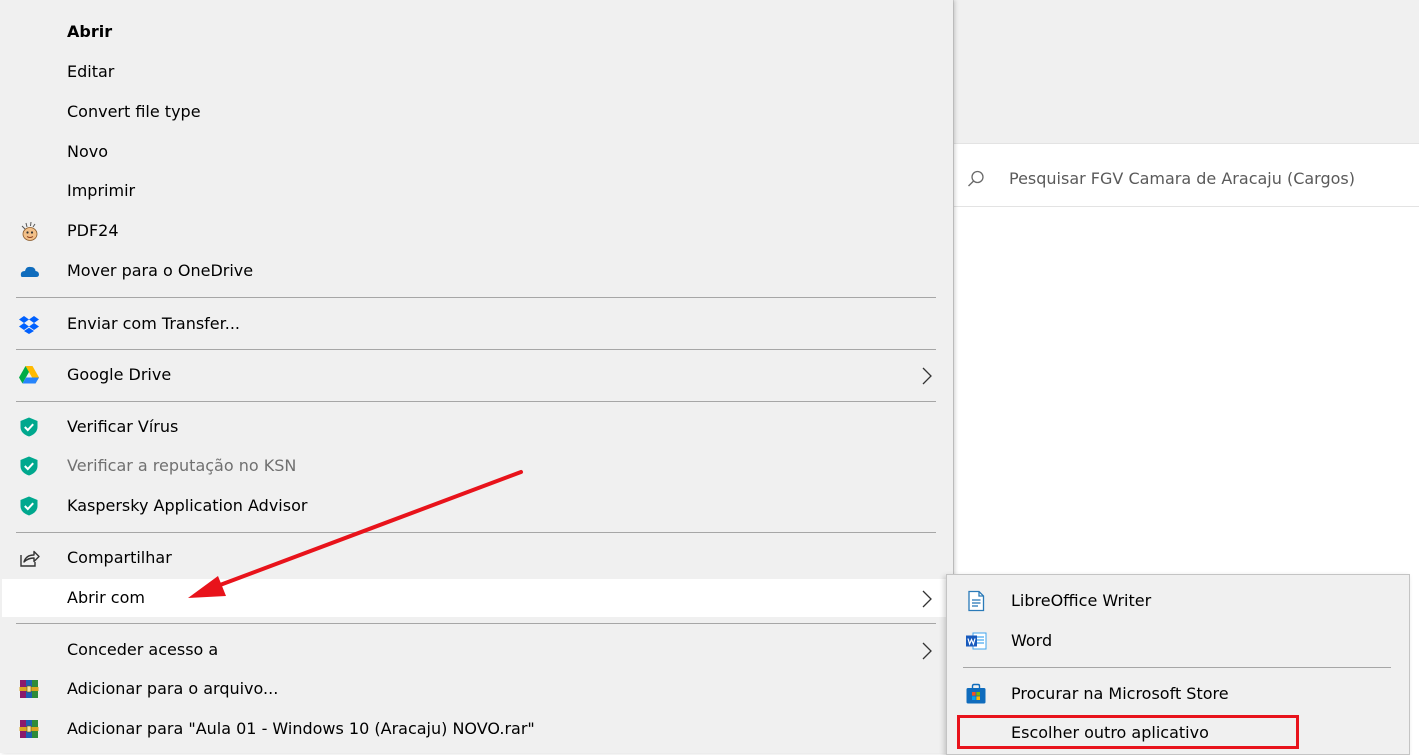 The height and width of the screenshot is (755, 1419). What do you see at coordinates (475, 598) in the screenshot?
I see `menu-item-abrir-com: Abrir com` at bounding box center [475, 598].